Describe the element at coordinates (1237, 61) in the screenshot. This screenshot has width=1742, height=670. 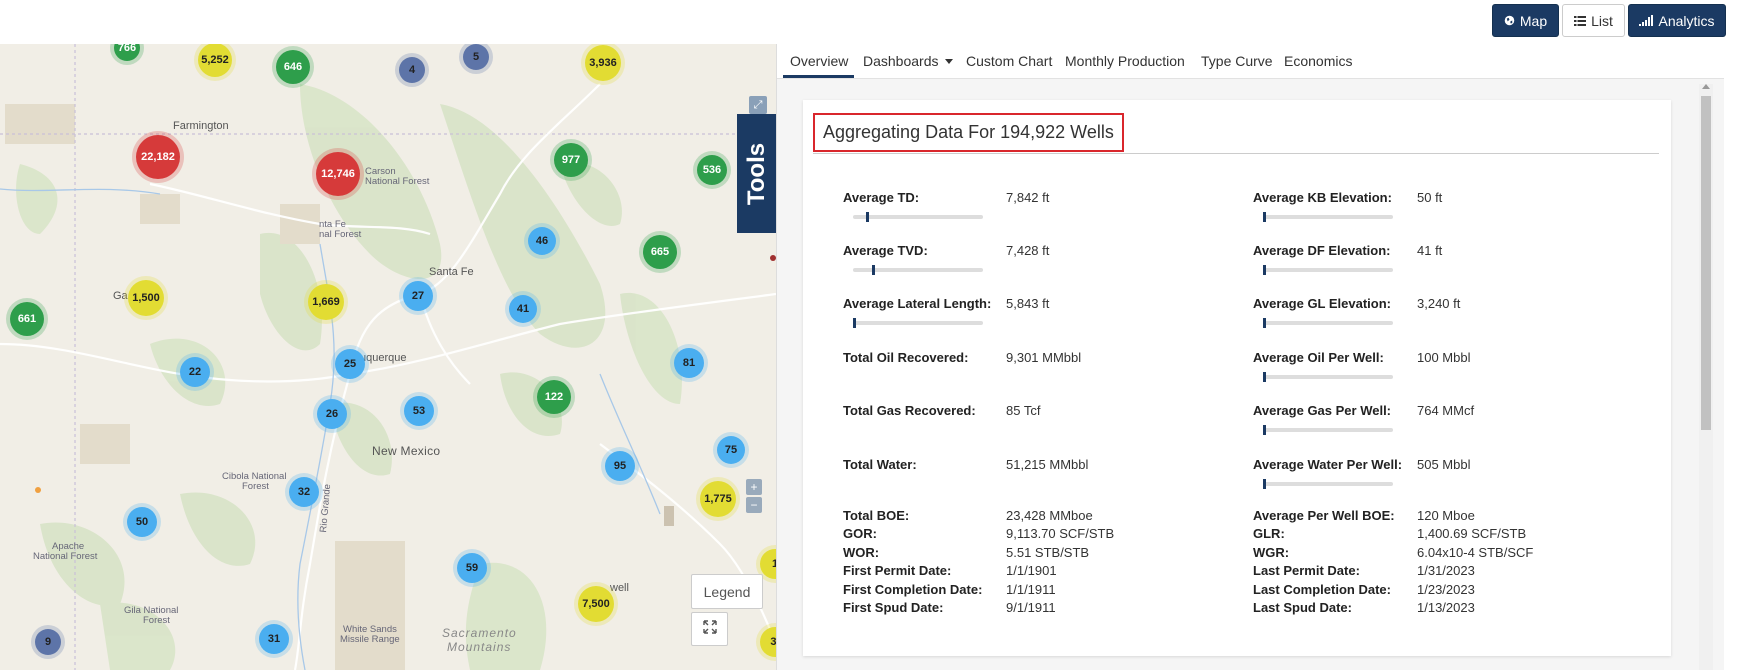
I see `tab-type-curve: Type Curve` at that location.